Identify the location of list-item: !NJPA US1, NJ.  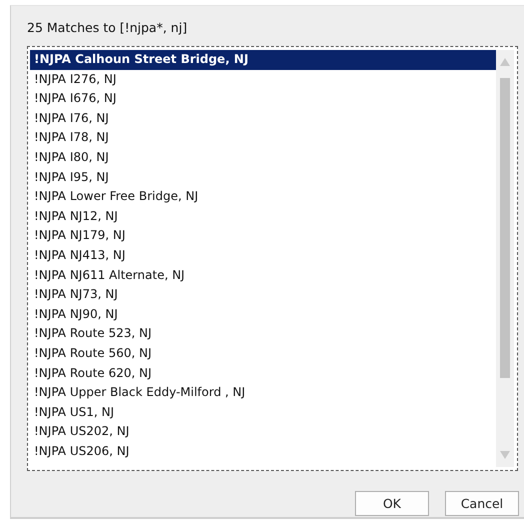
(263, 412).